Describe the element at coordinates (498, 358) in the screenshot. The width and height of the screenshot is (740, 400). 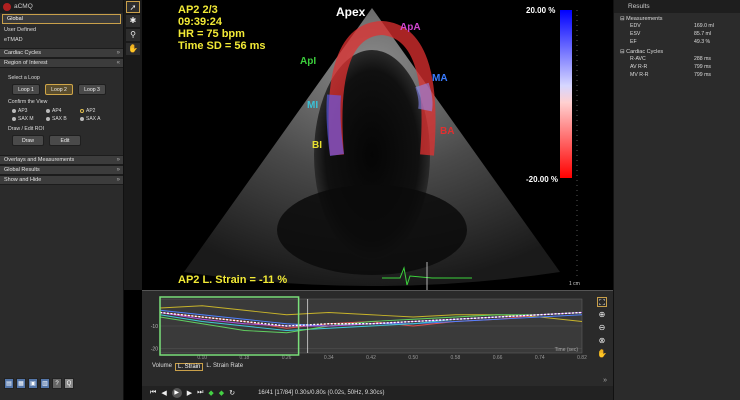
I see `chart-x-tick-label: 0.66` at that location.